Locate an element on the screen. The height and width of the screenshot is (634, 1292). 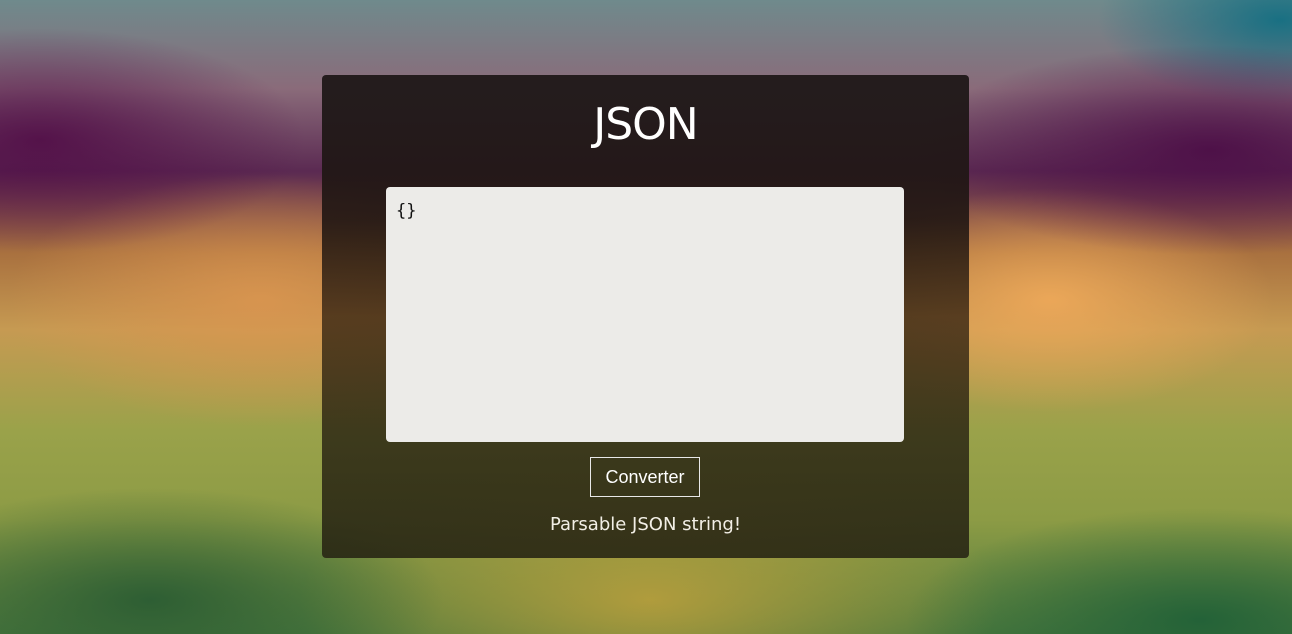
page-title: JSON is located at coordinates (645, 124).